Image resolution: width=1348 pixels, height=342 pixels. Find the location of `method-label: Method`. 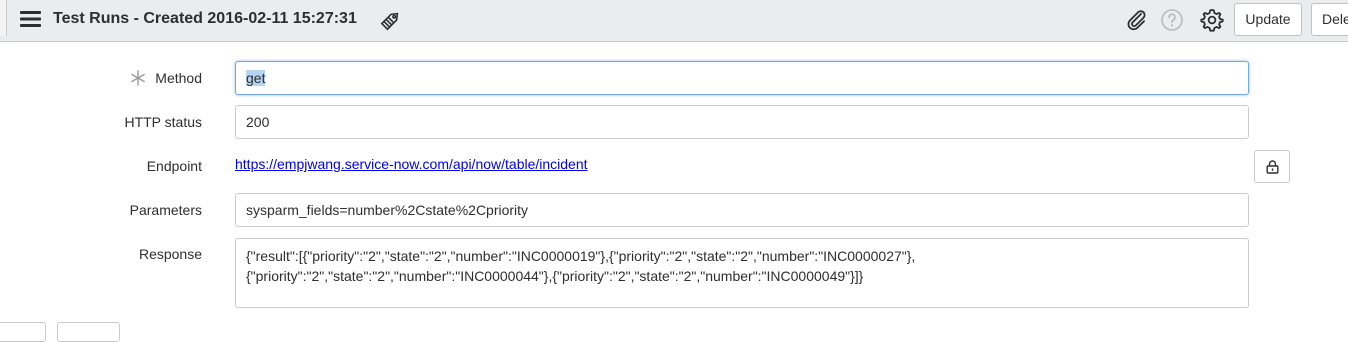

method-label: Method is located at coordinates (178, 78).